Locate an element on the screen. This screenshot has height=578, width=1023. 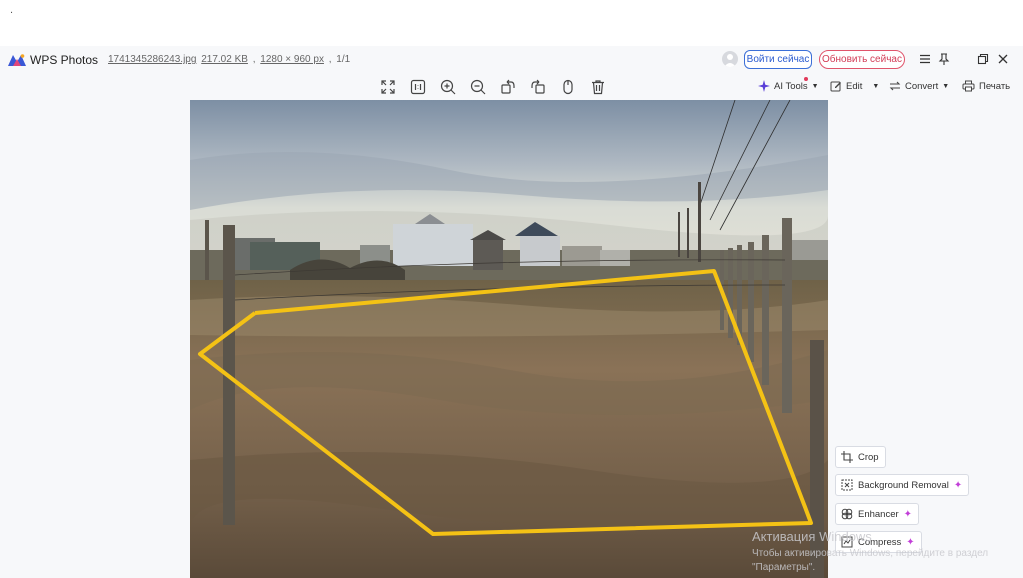
print-button: Печать is located at coordinates (986, 86).